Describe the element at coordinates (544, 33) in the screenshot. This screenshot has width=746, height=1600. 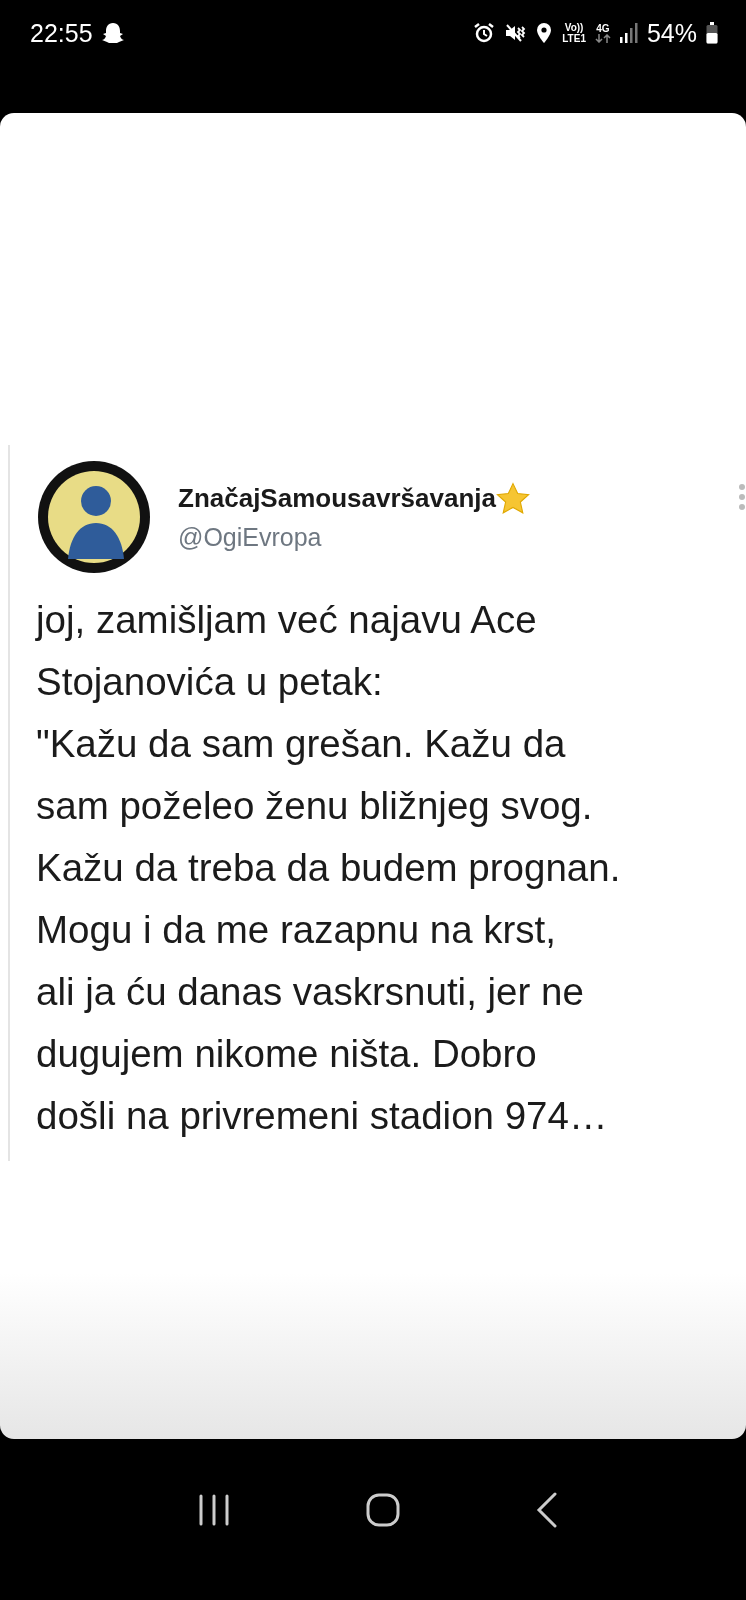
I see `location-icon` at that location.